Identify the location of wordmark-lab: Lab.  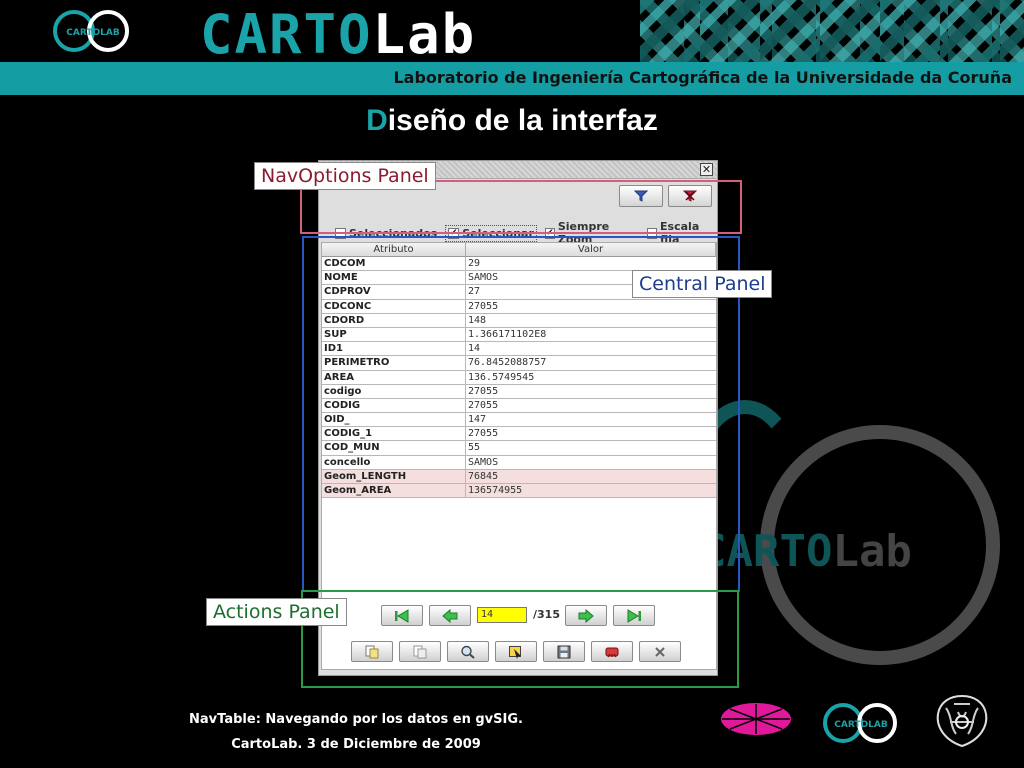
(424, 32).